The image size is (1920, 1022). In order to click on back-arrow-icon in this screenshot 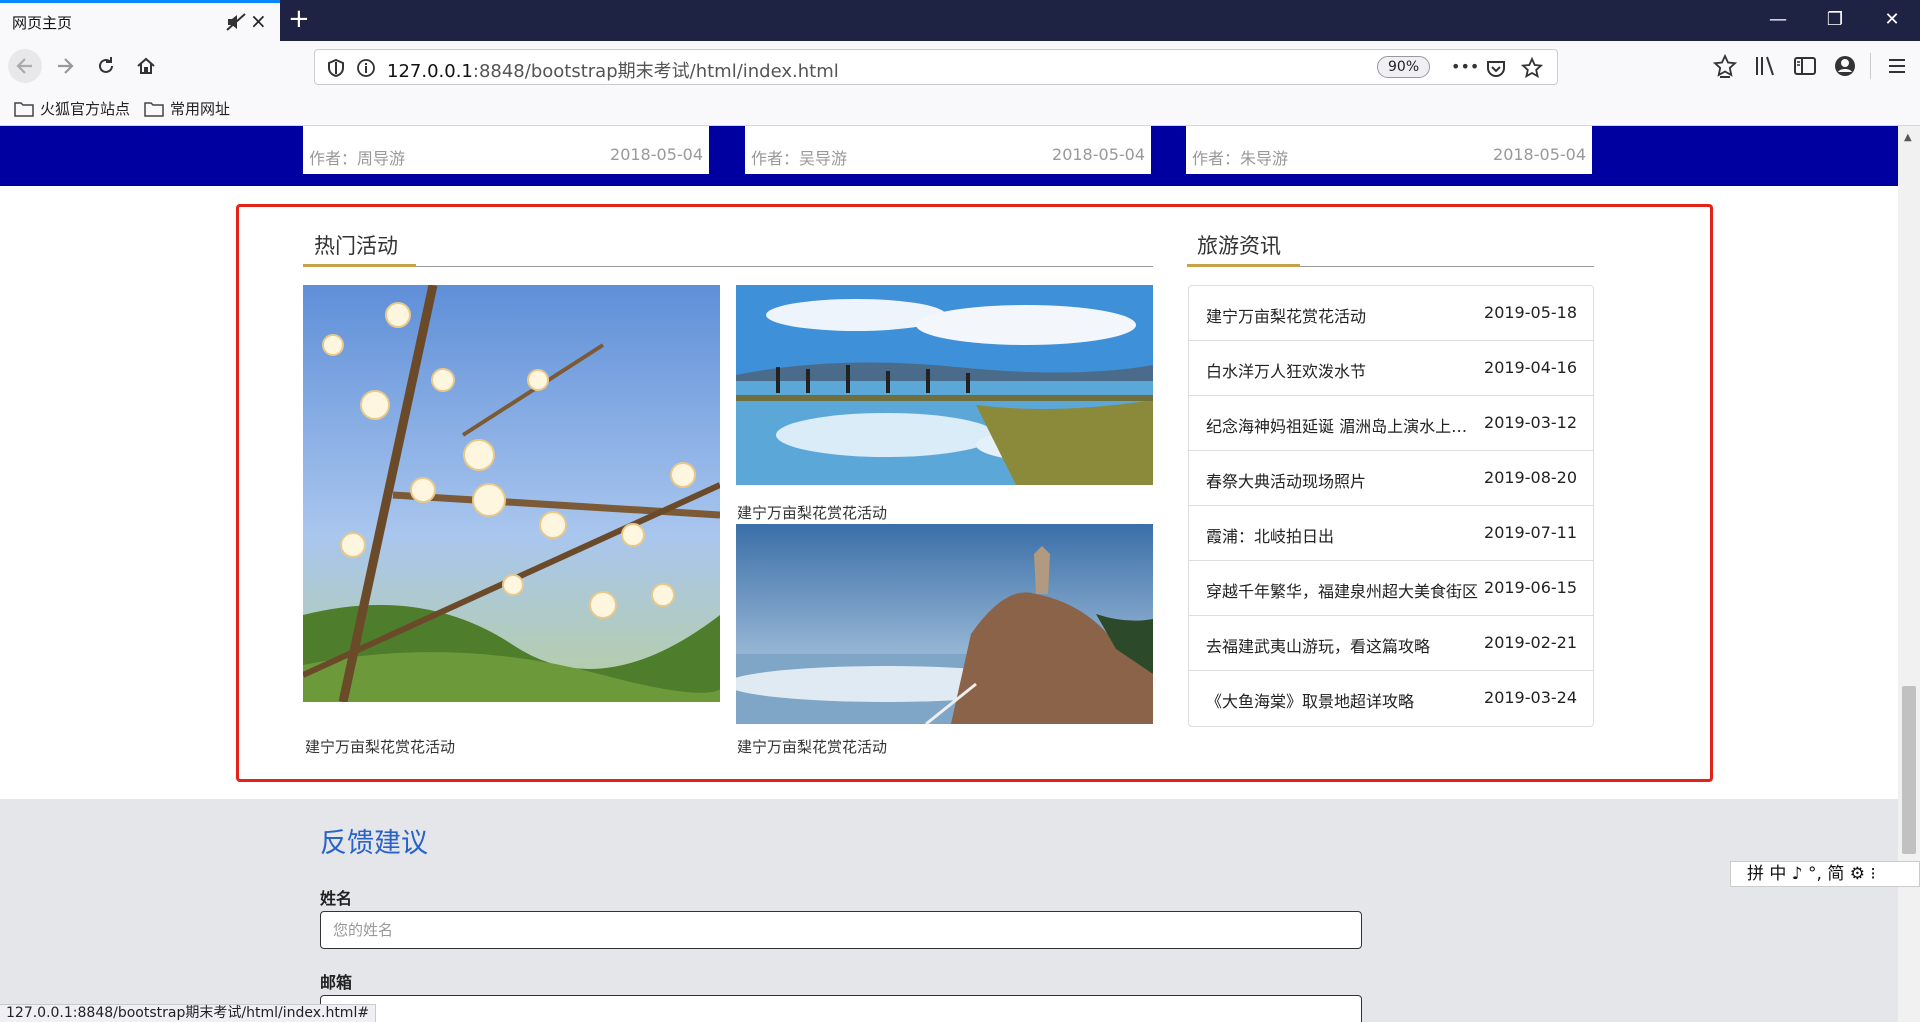, I will do `click(24, 66)`.